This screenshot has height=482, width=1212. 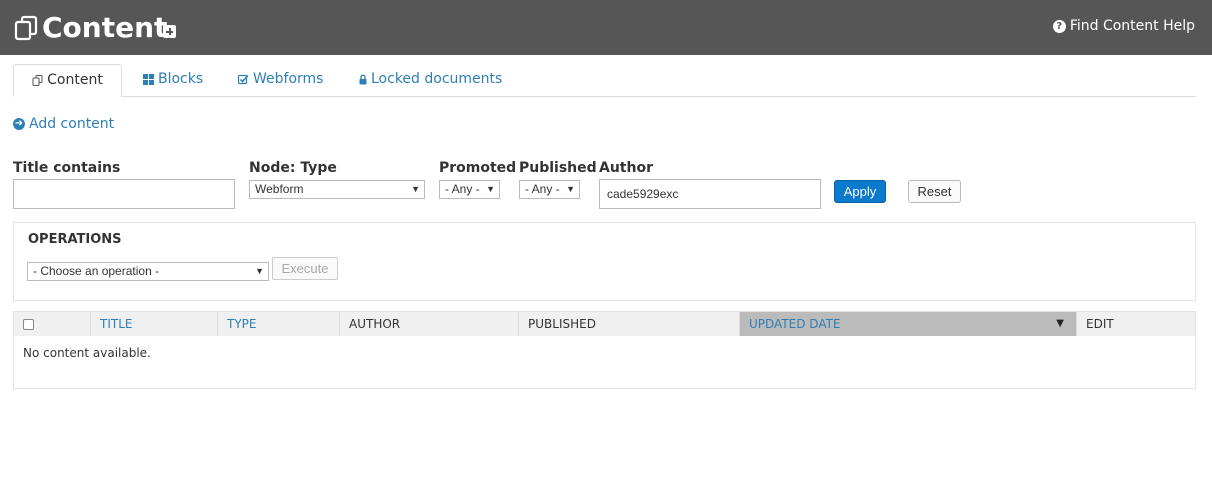 What do you see at coordinates (243, 79) in the screenshot?
I see `check-square-icon` at bounding box center [243, 79].